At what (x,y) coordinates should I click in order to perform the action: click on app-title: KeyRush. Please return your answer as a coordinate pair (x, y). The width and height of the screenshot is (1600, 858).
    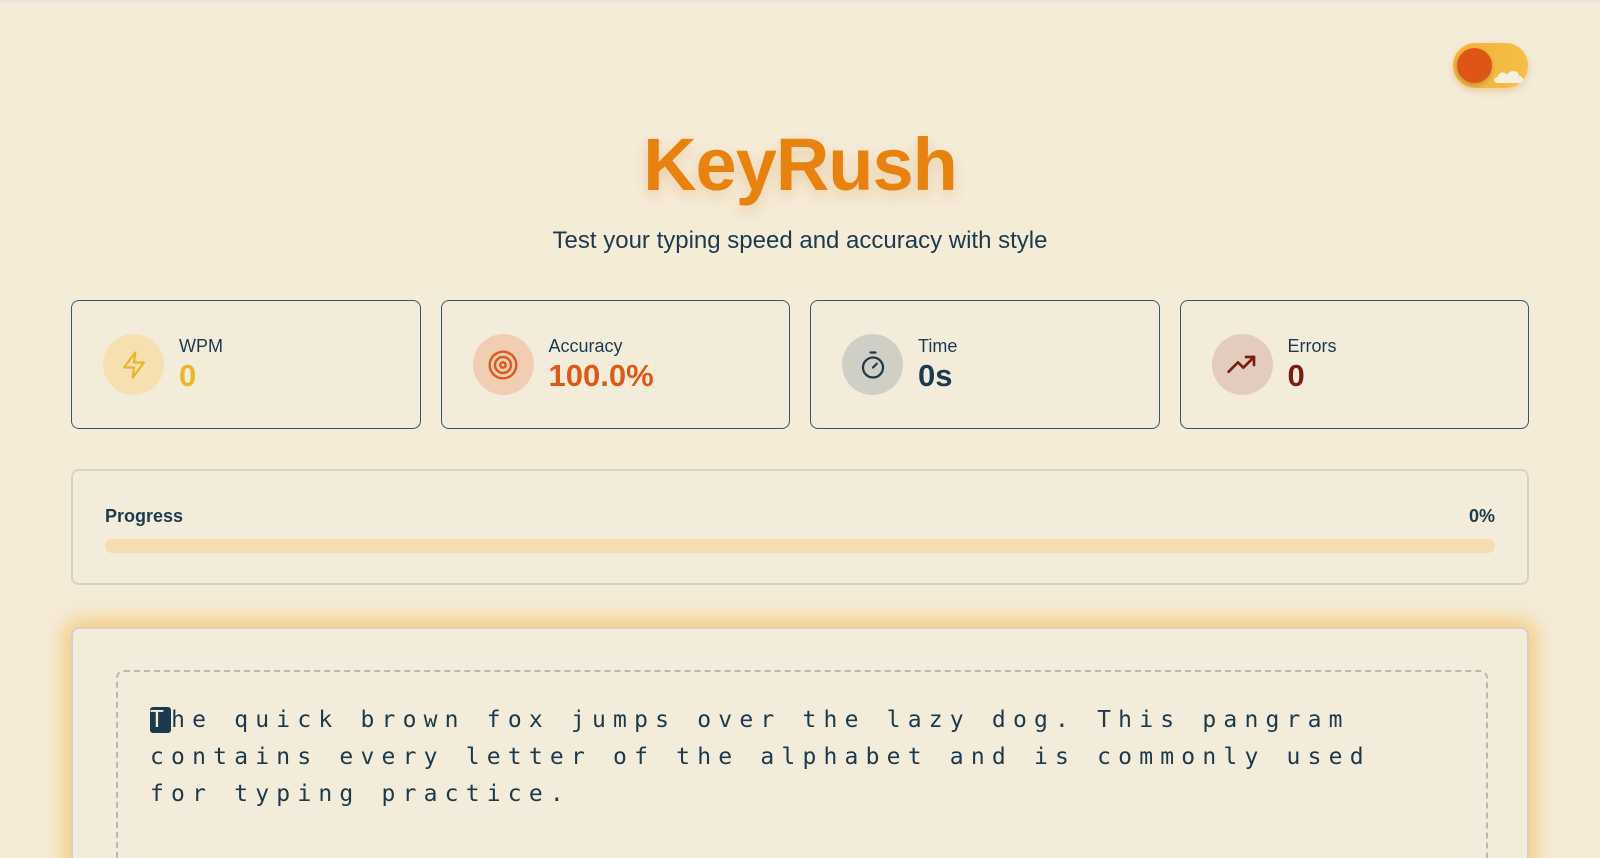
    Looking at the image, I should click on (800, 164).